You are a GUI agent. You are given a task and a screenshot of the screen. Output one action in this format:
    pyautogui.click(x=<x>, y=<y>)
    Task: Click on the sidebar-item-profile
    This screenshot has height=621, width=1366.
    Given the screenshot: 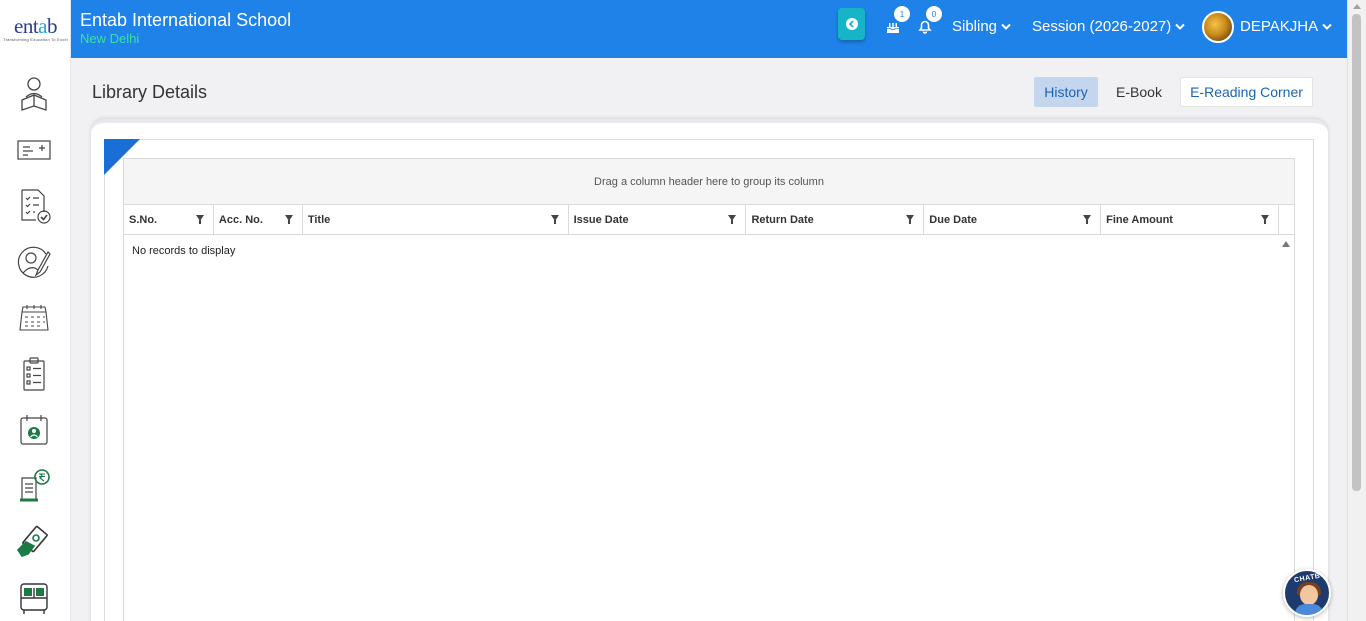 What is the action you would take?
    pyautogui.click(x=34, y=262)
    